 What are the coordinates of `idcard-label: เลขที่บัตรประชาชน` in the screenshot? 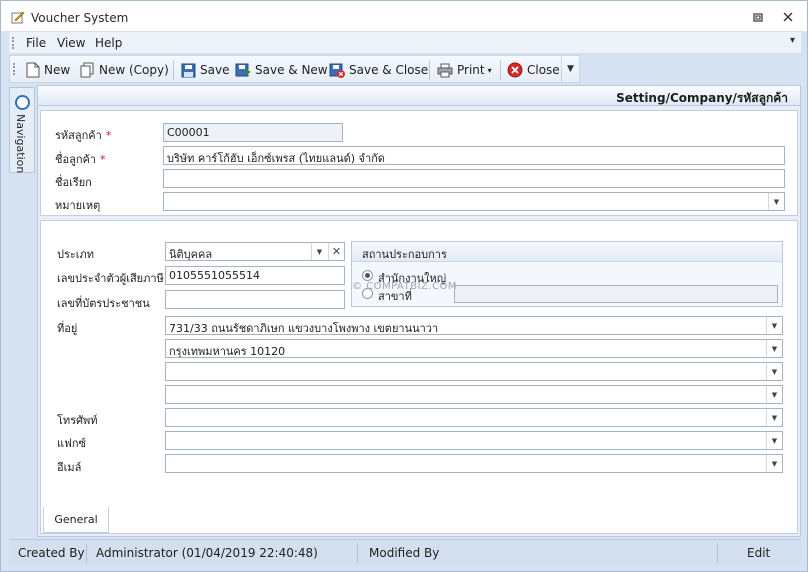 It's located at (103, 303).